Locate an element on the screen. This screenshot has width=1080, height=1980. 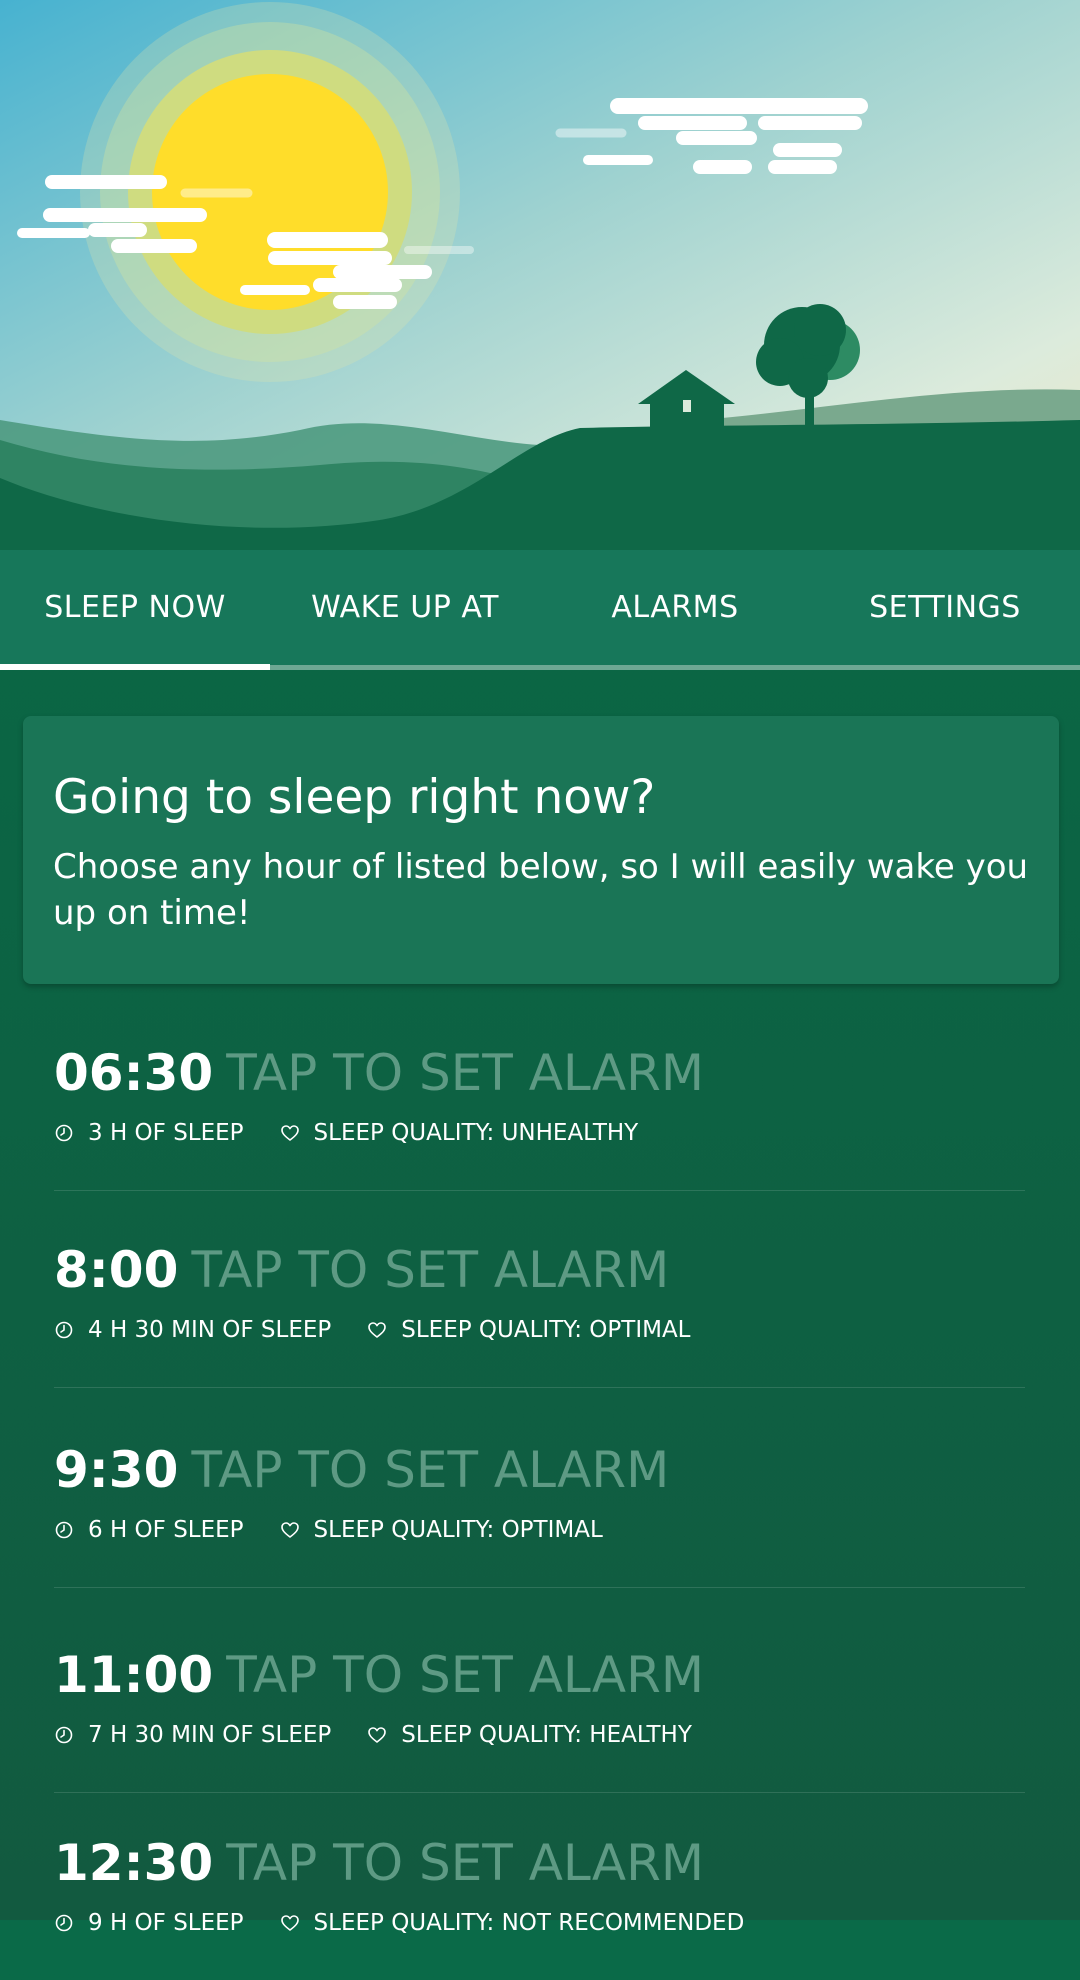
alarm-heading: 9:30 TAP TO SET ALARM is located at coordinates (361, 1470).